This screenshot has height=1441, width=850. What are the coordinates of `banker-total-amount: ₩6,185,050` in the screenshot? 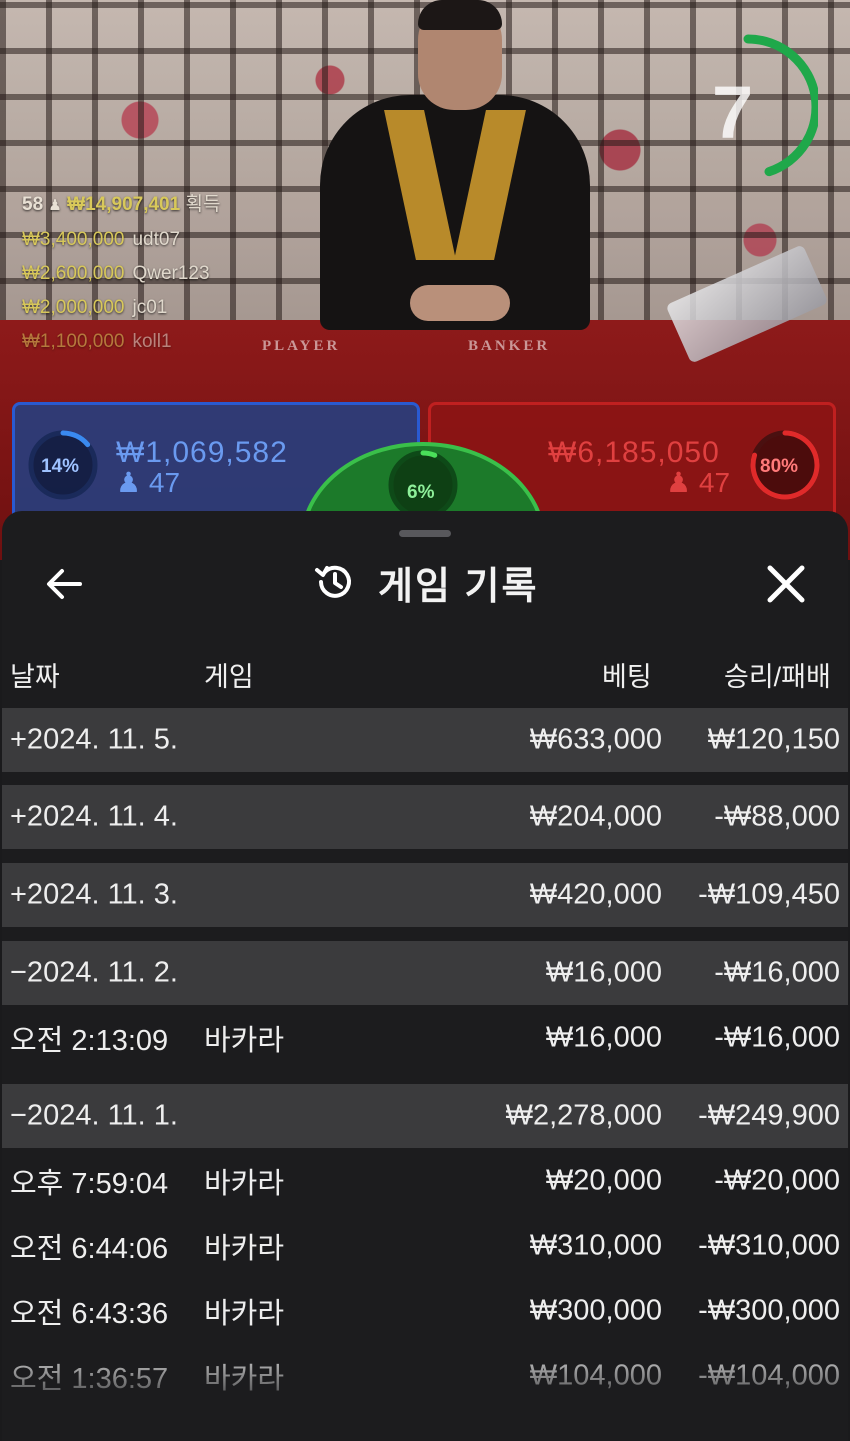 It's located at (634, 452).